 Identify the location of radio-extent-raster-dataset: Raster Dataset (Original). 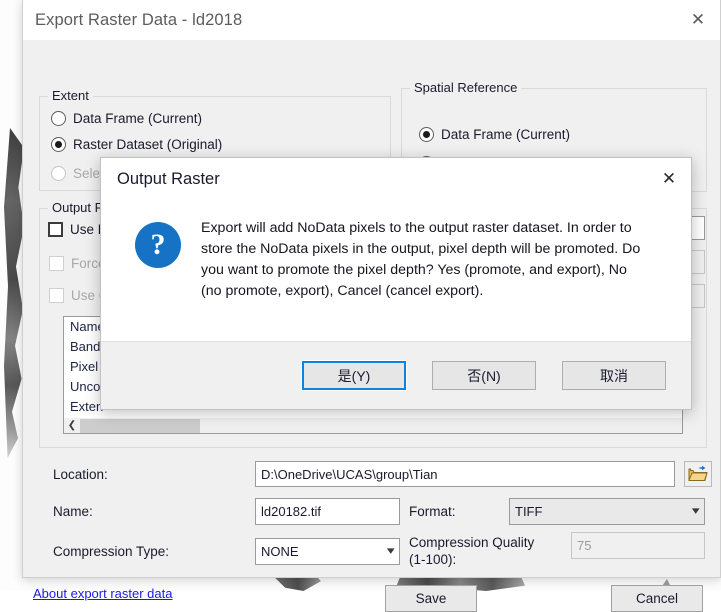
(136, 144).